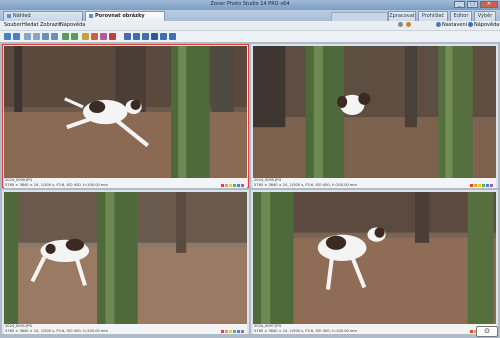  Describe the element at coordinates (400, 24) in the screenshot. I see `gear-icon` at that location.